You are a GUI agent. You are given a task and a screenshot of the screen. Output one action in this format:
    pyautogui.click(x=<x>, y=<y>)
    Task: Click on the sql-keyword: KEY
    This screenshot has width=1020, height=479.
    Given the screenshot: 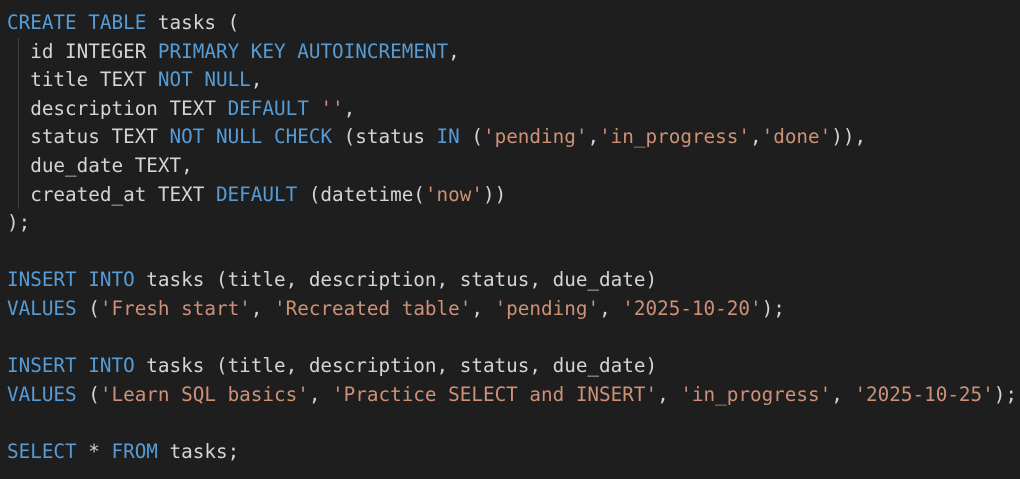 What is the action you would take?
    pyautogui.click(x=268, y=51)
    